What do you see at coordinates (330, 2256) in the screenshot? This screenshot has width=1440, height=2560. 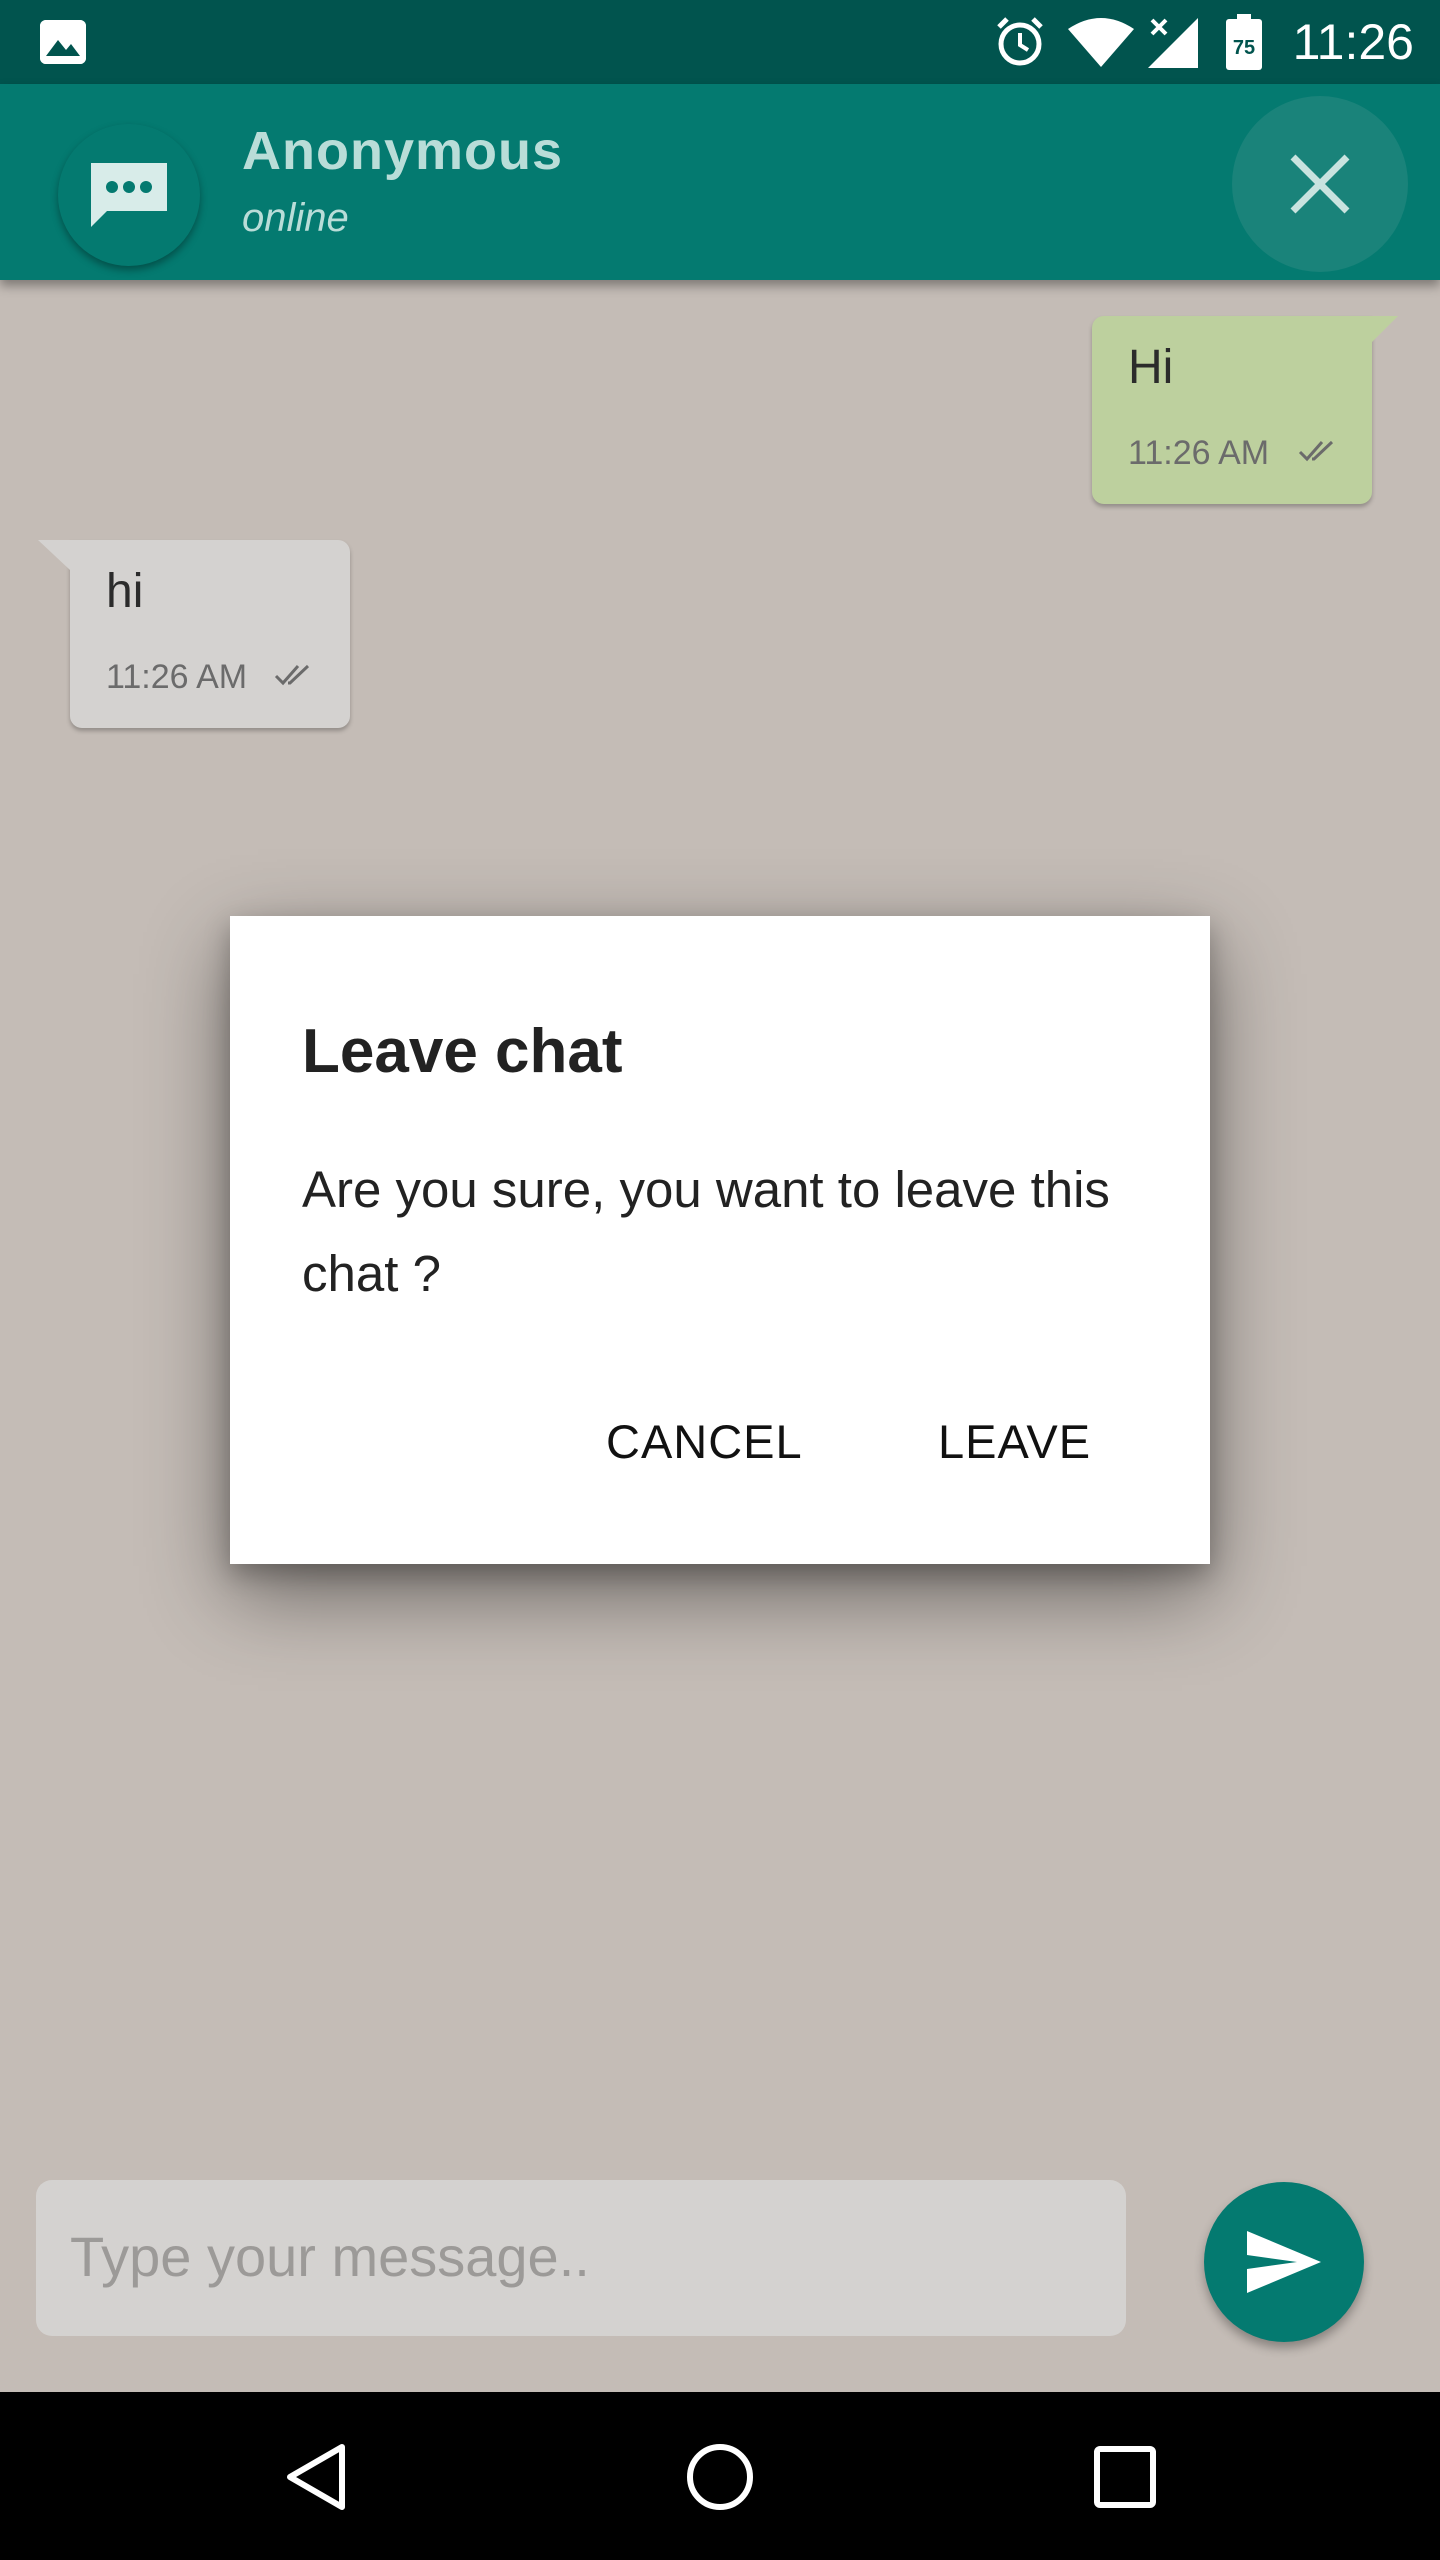 I see `message-input-placeholder: Type your message..` at bounding box center [330, 2256].